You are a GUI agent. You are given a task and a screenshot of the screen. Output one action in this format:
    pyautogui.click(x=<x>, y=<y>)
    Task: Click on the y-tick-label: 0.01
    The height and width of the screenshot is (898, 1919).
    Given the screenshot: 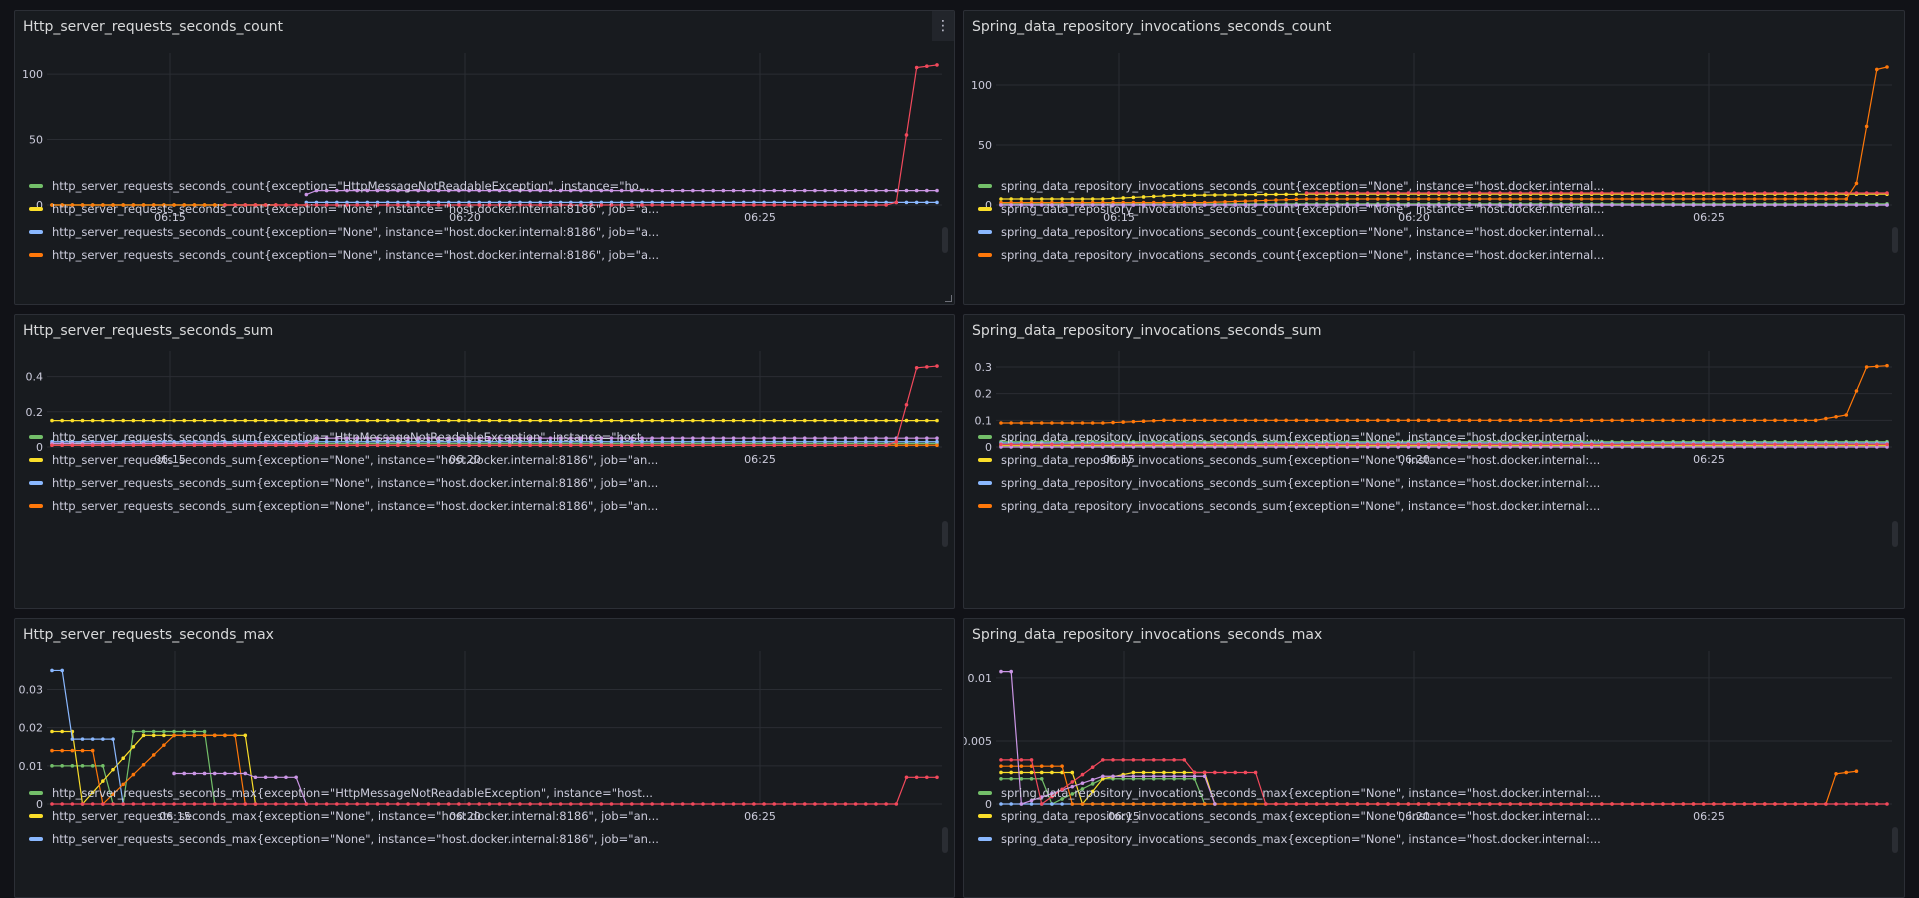 What is the action you would take?
    pyautogui.click(x=31, y=766)
    